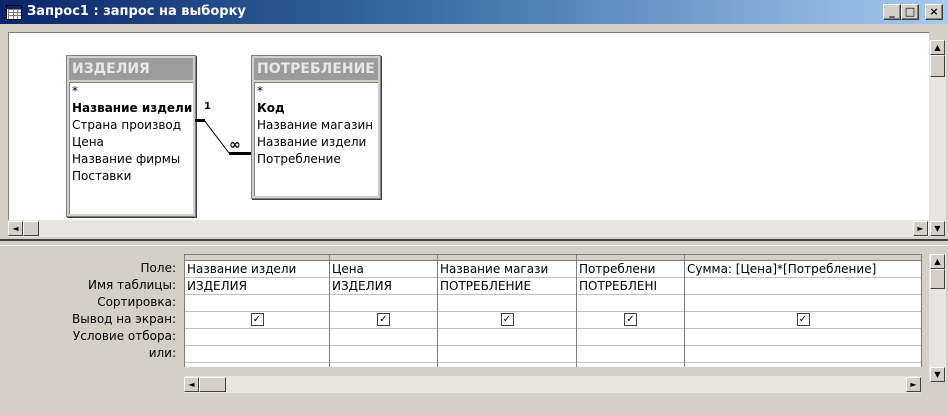  I want to click on window-title: Запрос1 : запрос на выборку, so click(136, 11).